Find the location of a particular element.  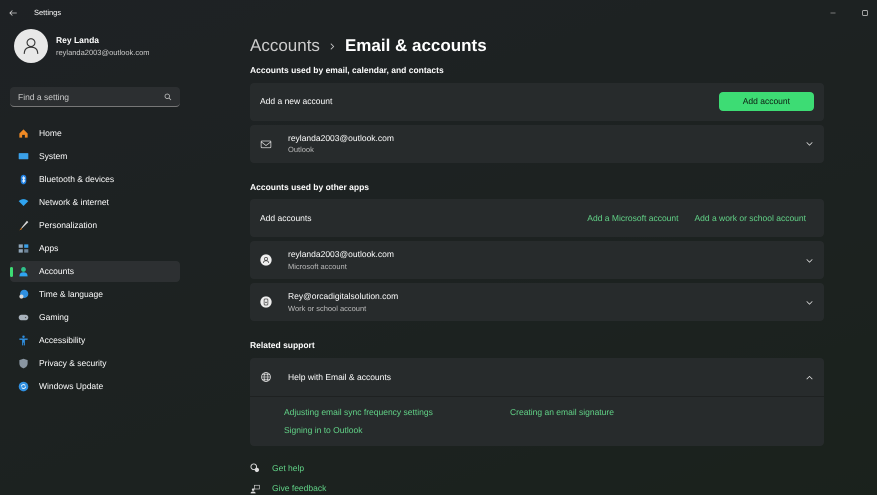

bluetooth-icon is located at coordinates (23, 180).